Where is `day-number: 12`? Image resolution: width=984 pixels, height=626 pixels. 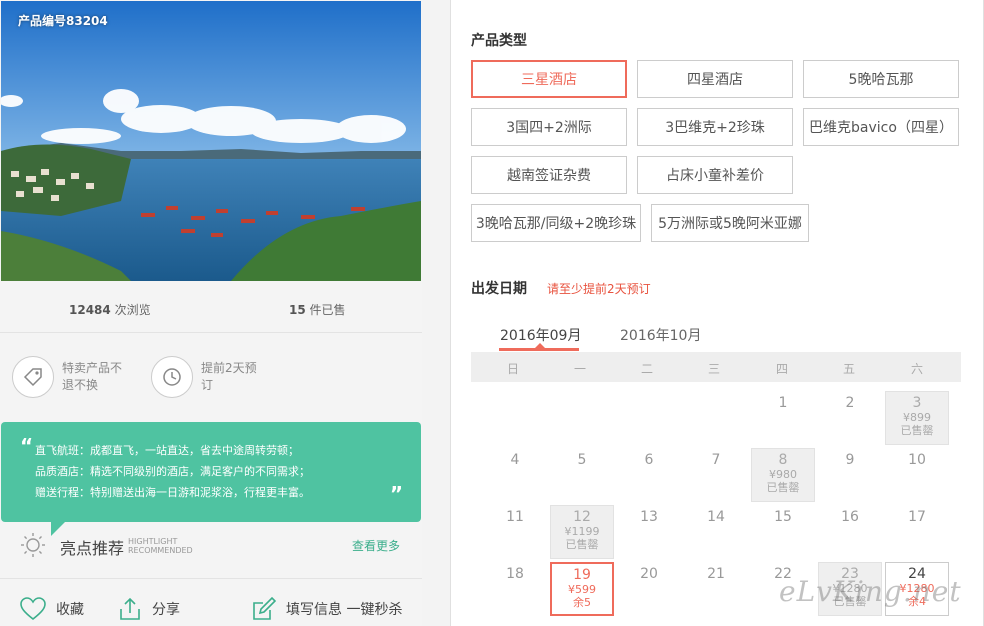
day-number: 12 is located at coordinates (582, 517).